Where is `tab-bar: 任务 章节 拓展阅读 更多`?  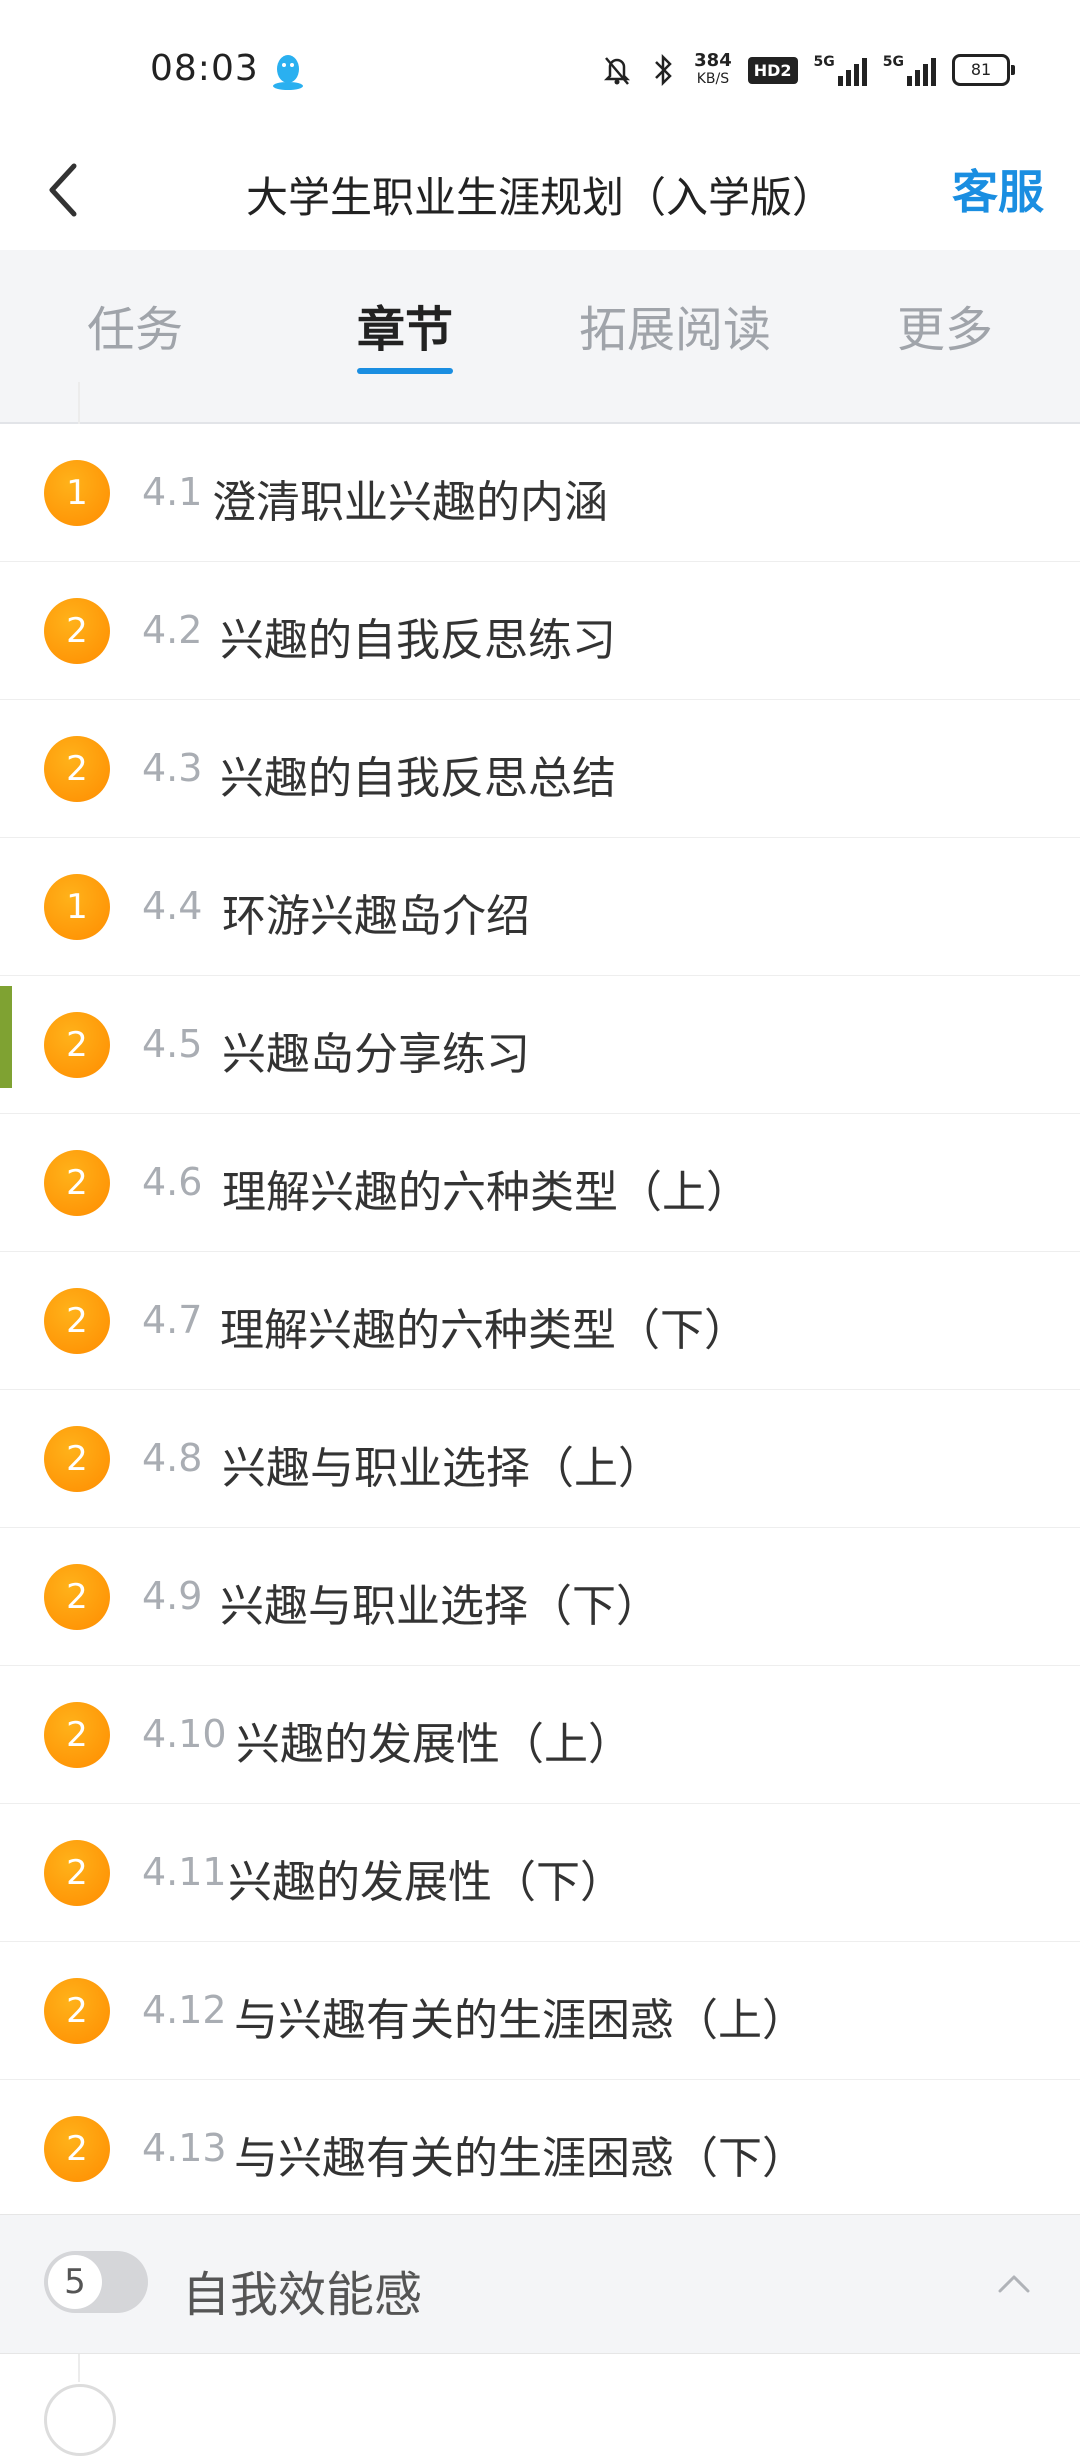
tab-bar: 任务 章节 拓展阅读 更多 is located at coordinates (540, 316).